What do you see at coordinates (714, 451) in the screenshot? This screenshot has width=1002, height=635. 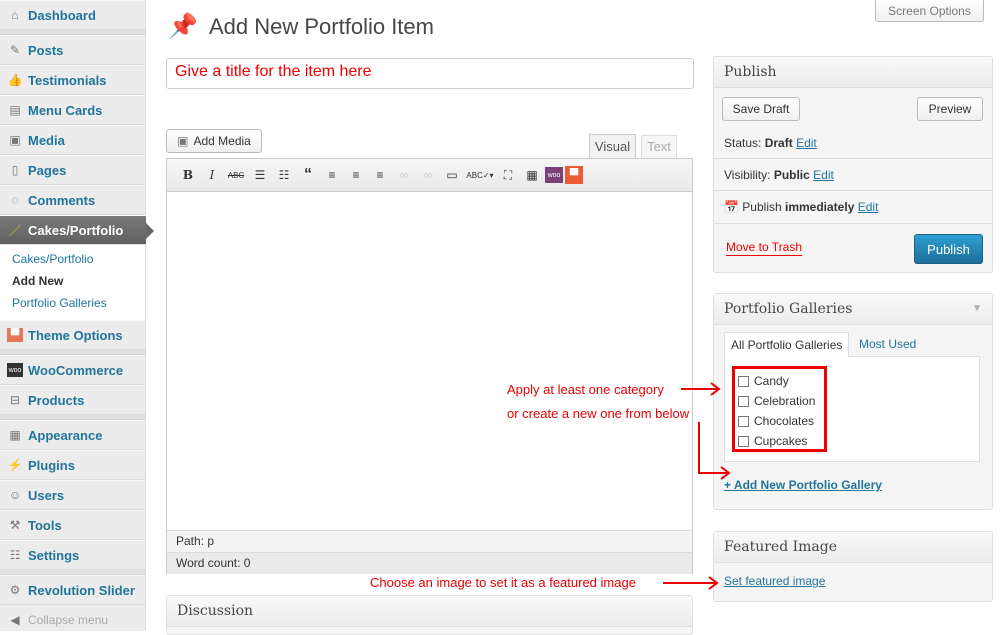 I see `arrow-to-add-new` at bounding box center [714, 451].